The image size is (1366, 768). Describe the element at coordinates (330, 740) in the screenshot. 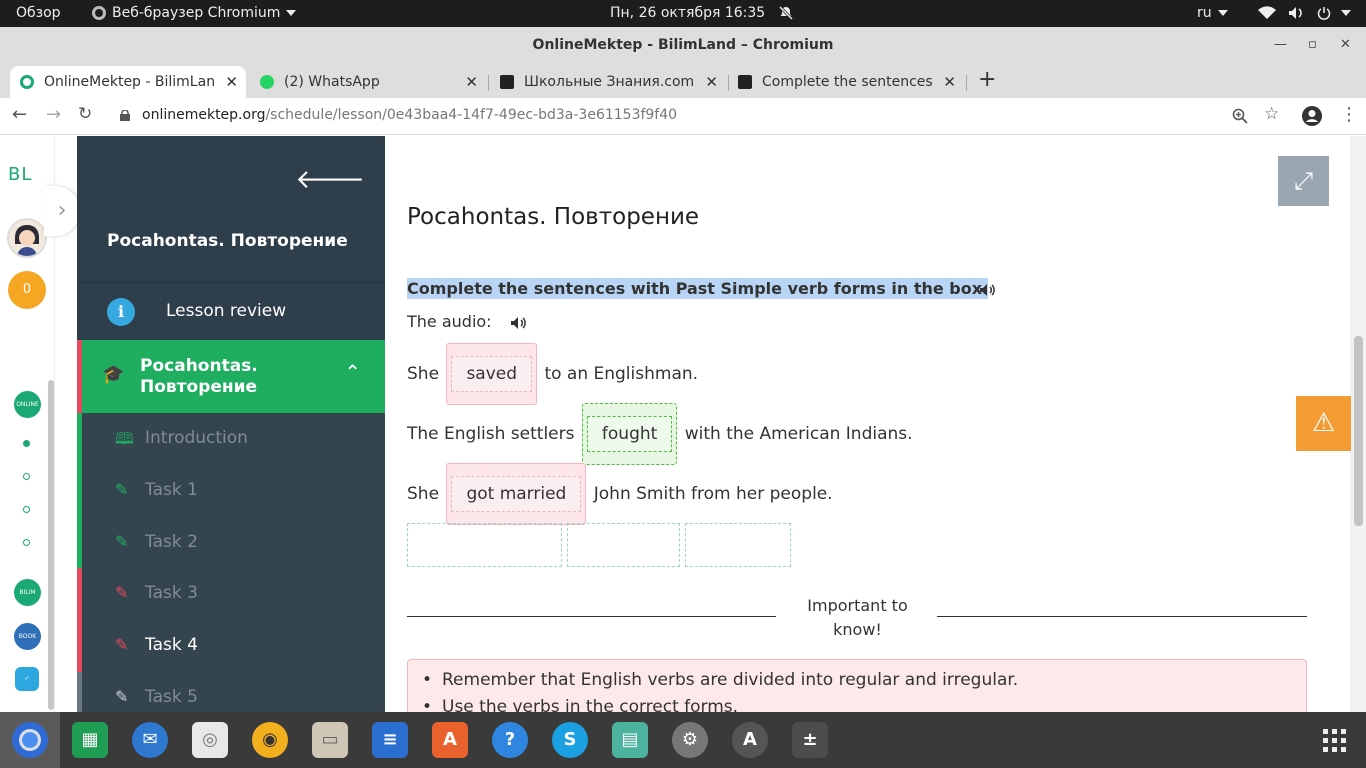

I see `files-app-icon: ▭` at that location.